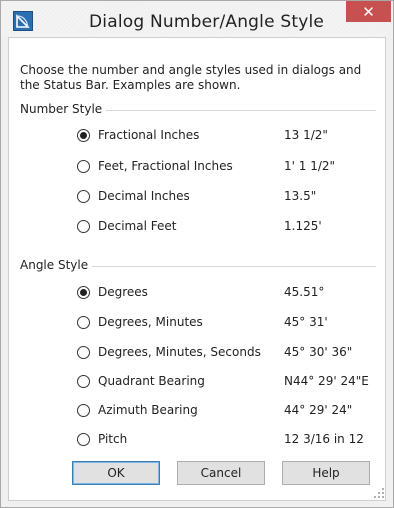  What do you see at coordinates (123, 292) in the screenshot?
I see `radio-label: Degrees` at bounding box center [123, 292].